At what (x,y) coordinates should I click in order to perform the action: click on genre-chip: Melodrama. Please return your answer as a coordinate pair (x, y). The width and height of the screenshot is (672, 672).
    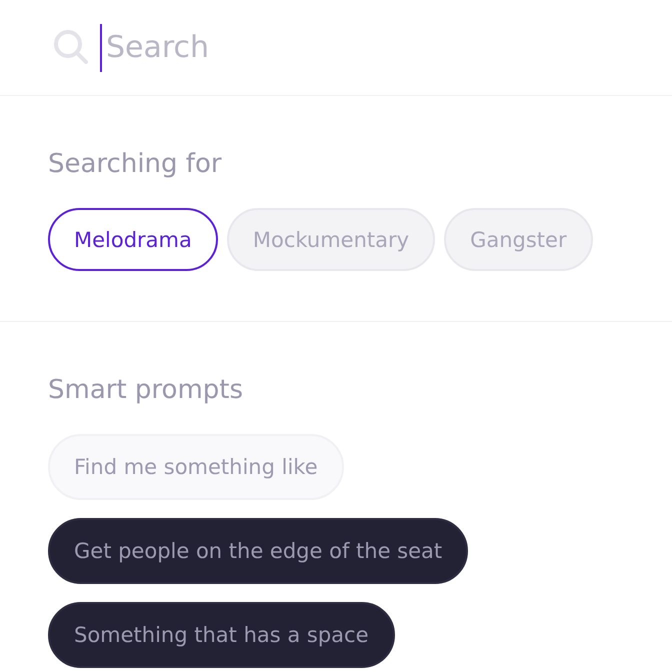
    Looking at the image, I should click on (133, 239).